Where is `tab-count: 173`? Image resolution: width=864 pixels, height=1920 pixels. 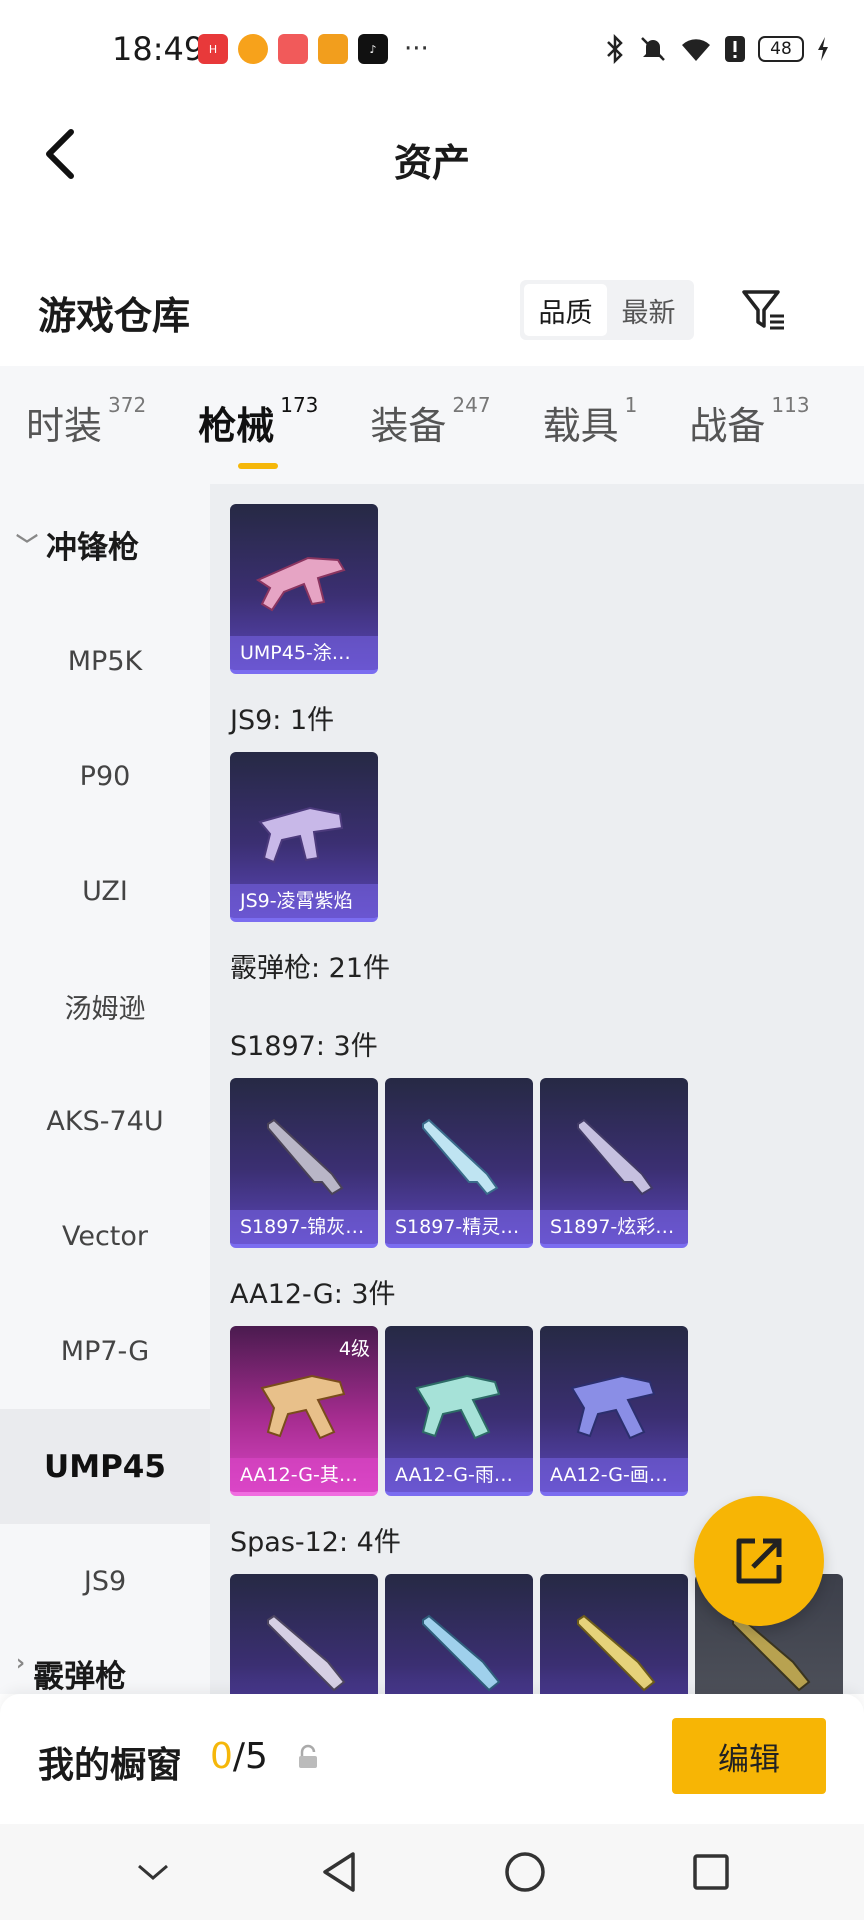
tab-count: 173 is located at coordinates (299, 405).